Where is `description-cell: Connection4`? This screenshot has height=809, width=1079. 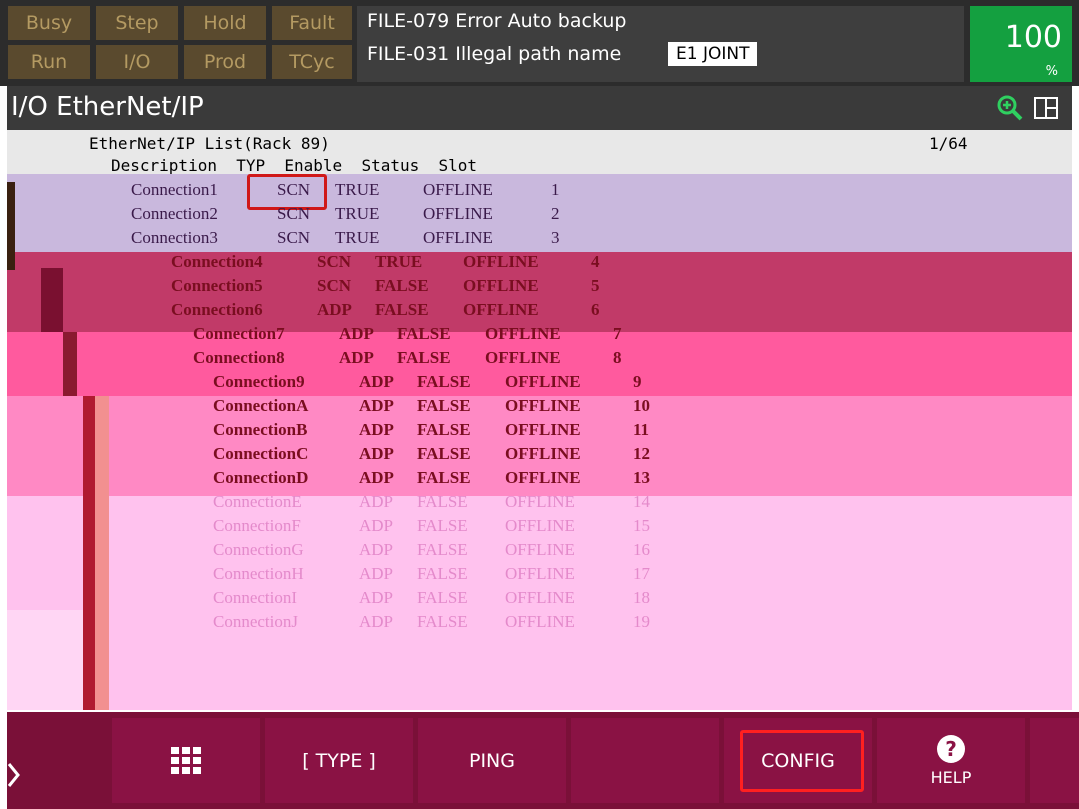
description-cell: Connection4 is located at coordinates (217, 261).